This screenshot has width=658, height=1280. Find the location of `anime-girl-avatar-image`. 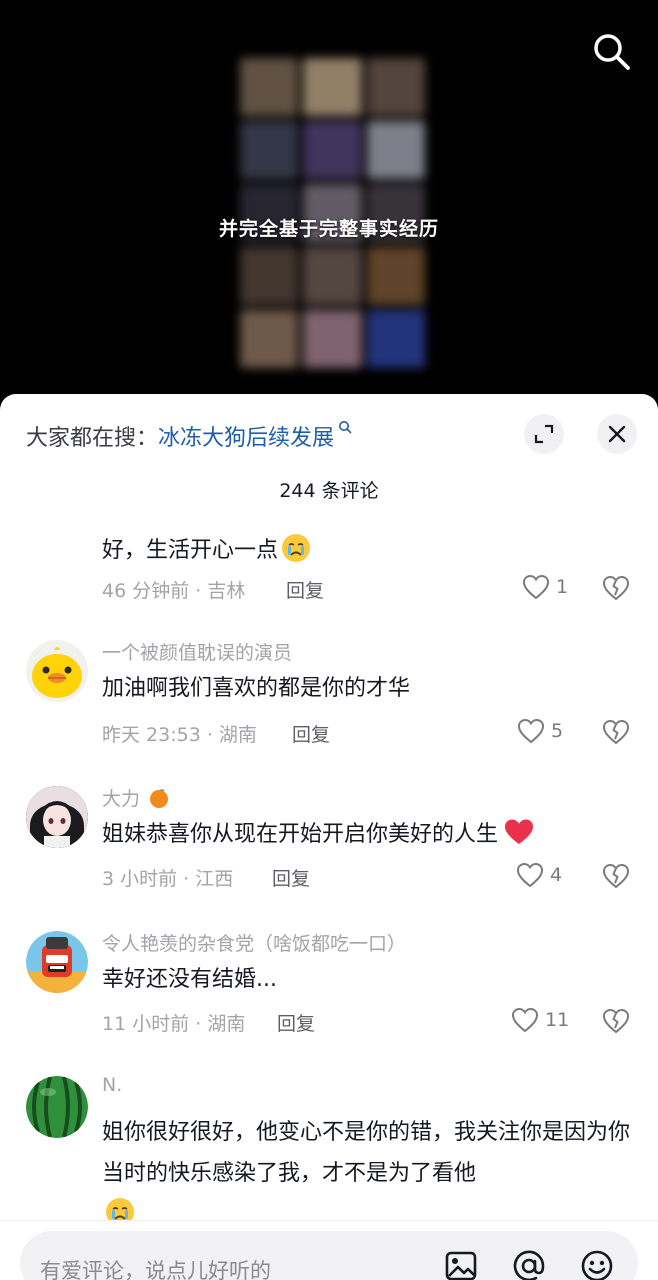

anime-girl-avatar-image is located at coordinates (57, 817).